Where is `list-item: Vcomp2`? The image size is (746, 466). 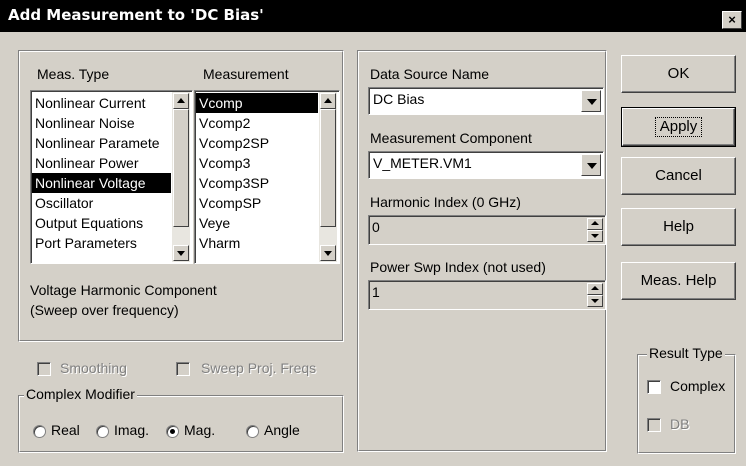
list-item: Vcomp2 is located at coordinates (257, 123).